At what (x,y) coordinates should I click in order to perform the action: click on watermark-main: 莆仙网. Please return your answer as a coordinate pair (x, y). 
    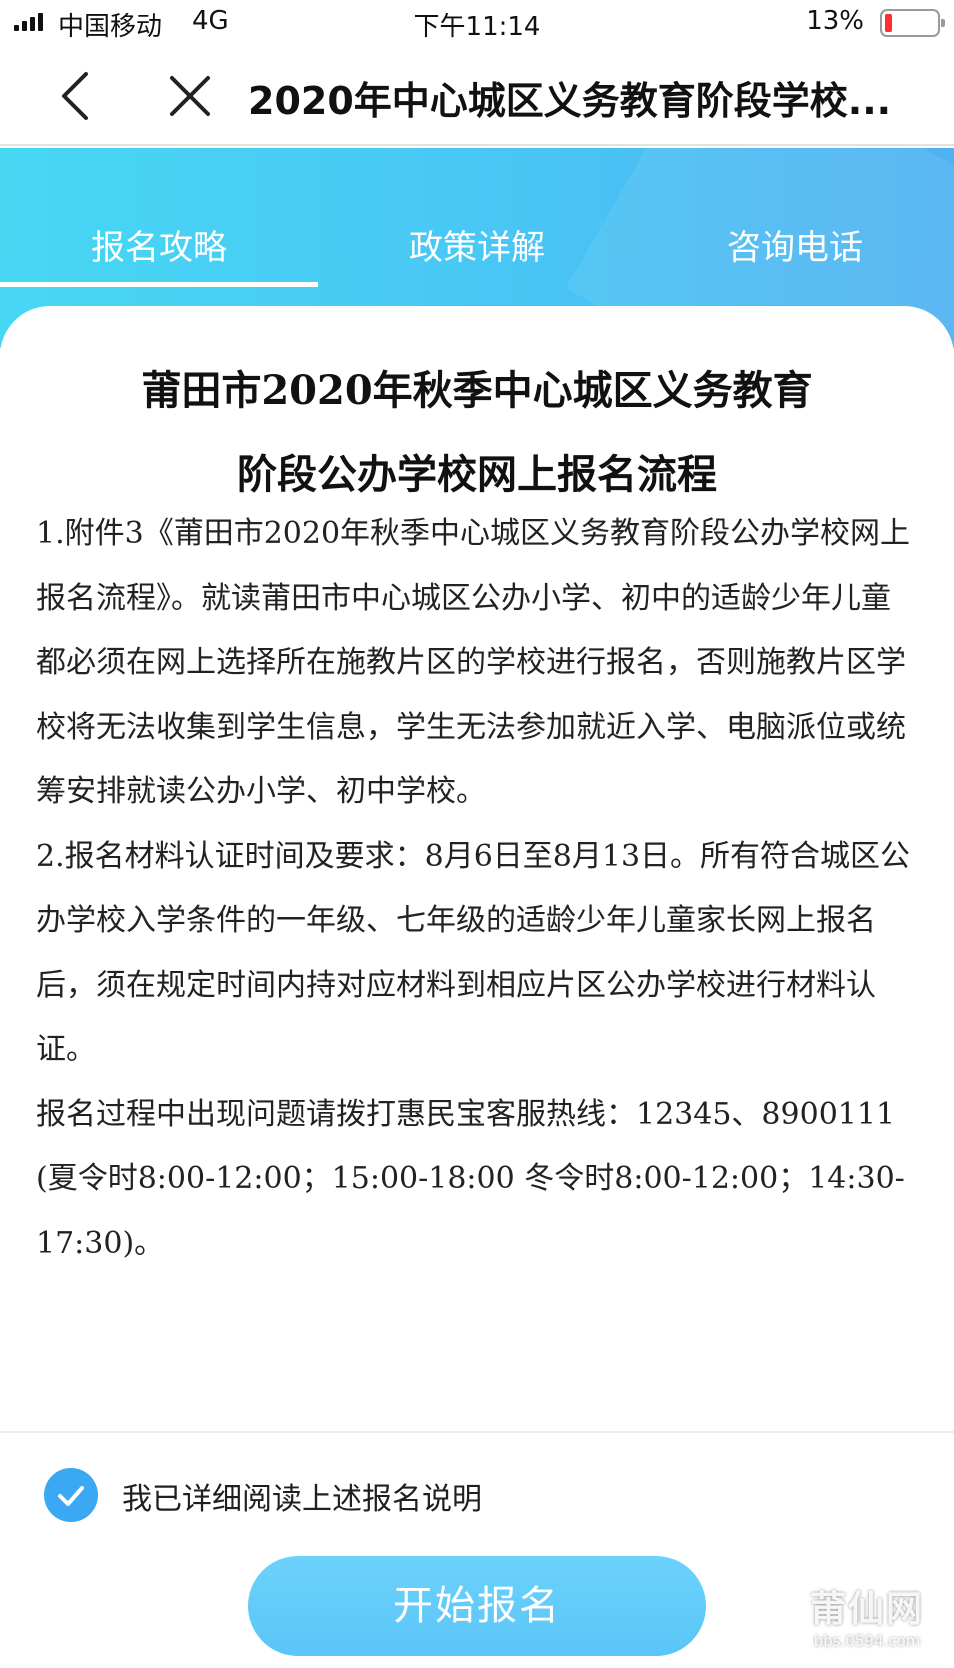
    Looking at the image, I should click on (866, 1609).